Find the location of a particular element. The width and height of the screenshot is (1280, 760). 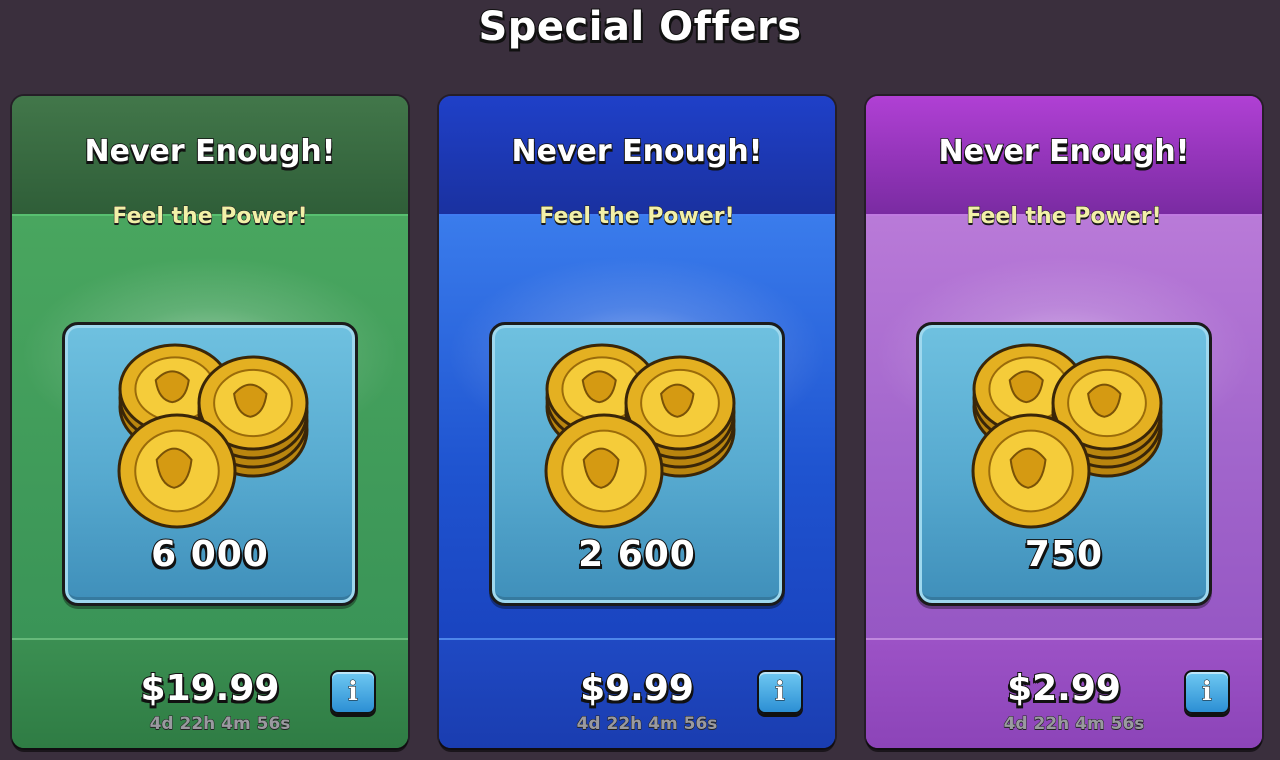

offer-footer: $2.99 i 4d 22h 4m 56s is located at coordinates (1064, 694).